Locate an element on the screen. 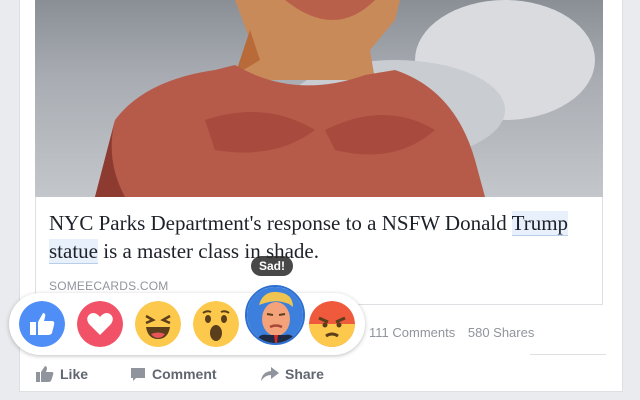  shares-count: 580 Shares is located at coordinates (501, 332).